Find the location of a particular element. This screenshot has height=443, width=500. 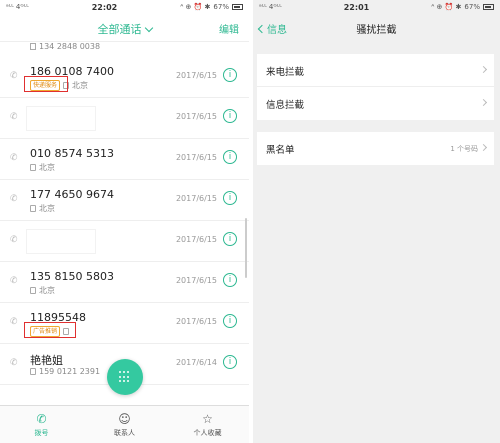

tab-favorites: ☆ 个人收藏 is located at coordinates (207, 424).